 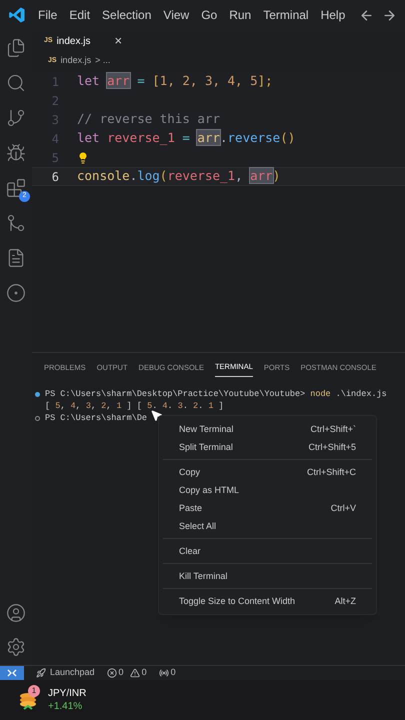 I want to click on document-icon, so click(x=16, y=258).